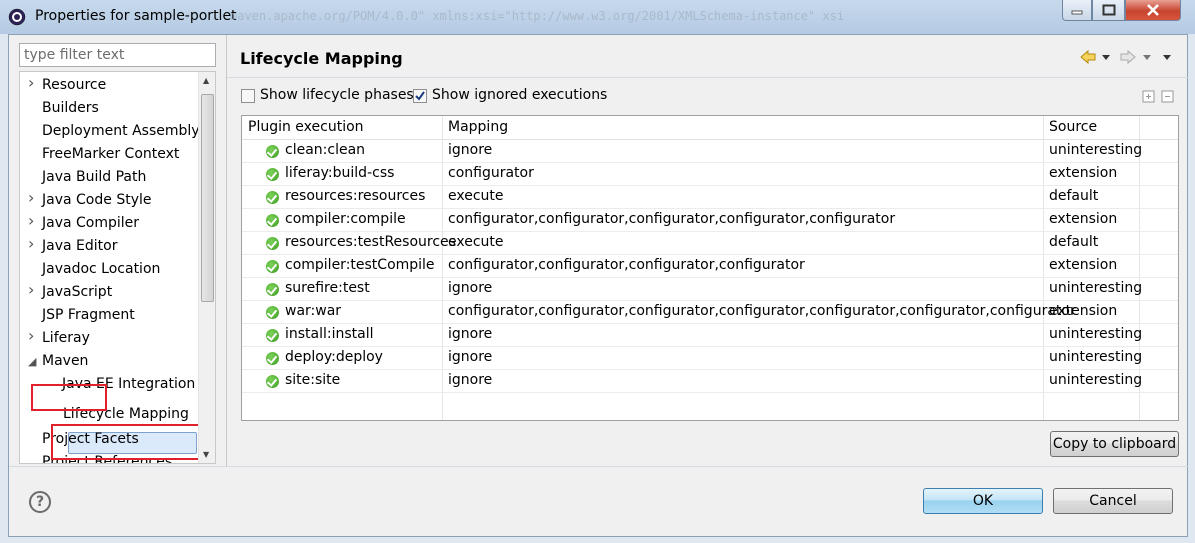 This screenshot has width=1195, height=543. I want to click on tree-item-java-compiler: Java Compiler, so click(90, 223).